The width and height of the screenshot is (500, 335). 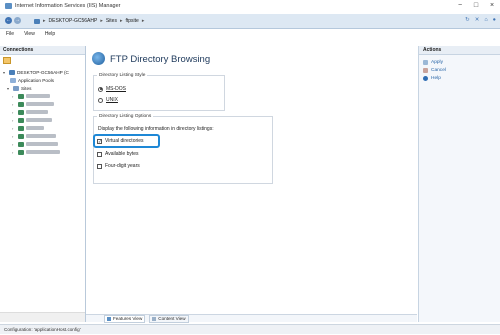 I want to click on radio-ms-dos: MS-DOS, so click(x=112, y=89).